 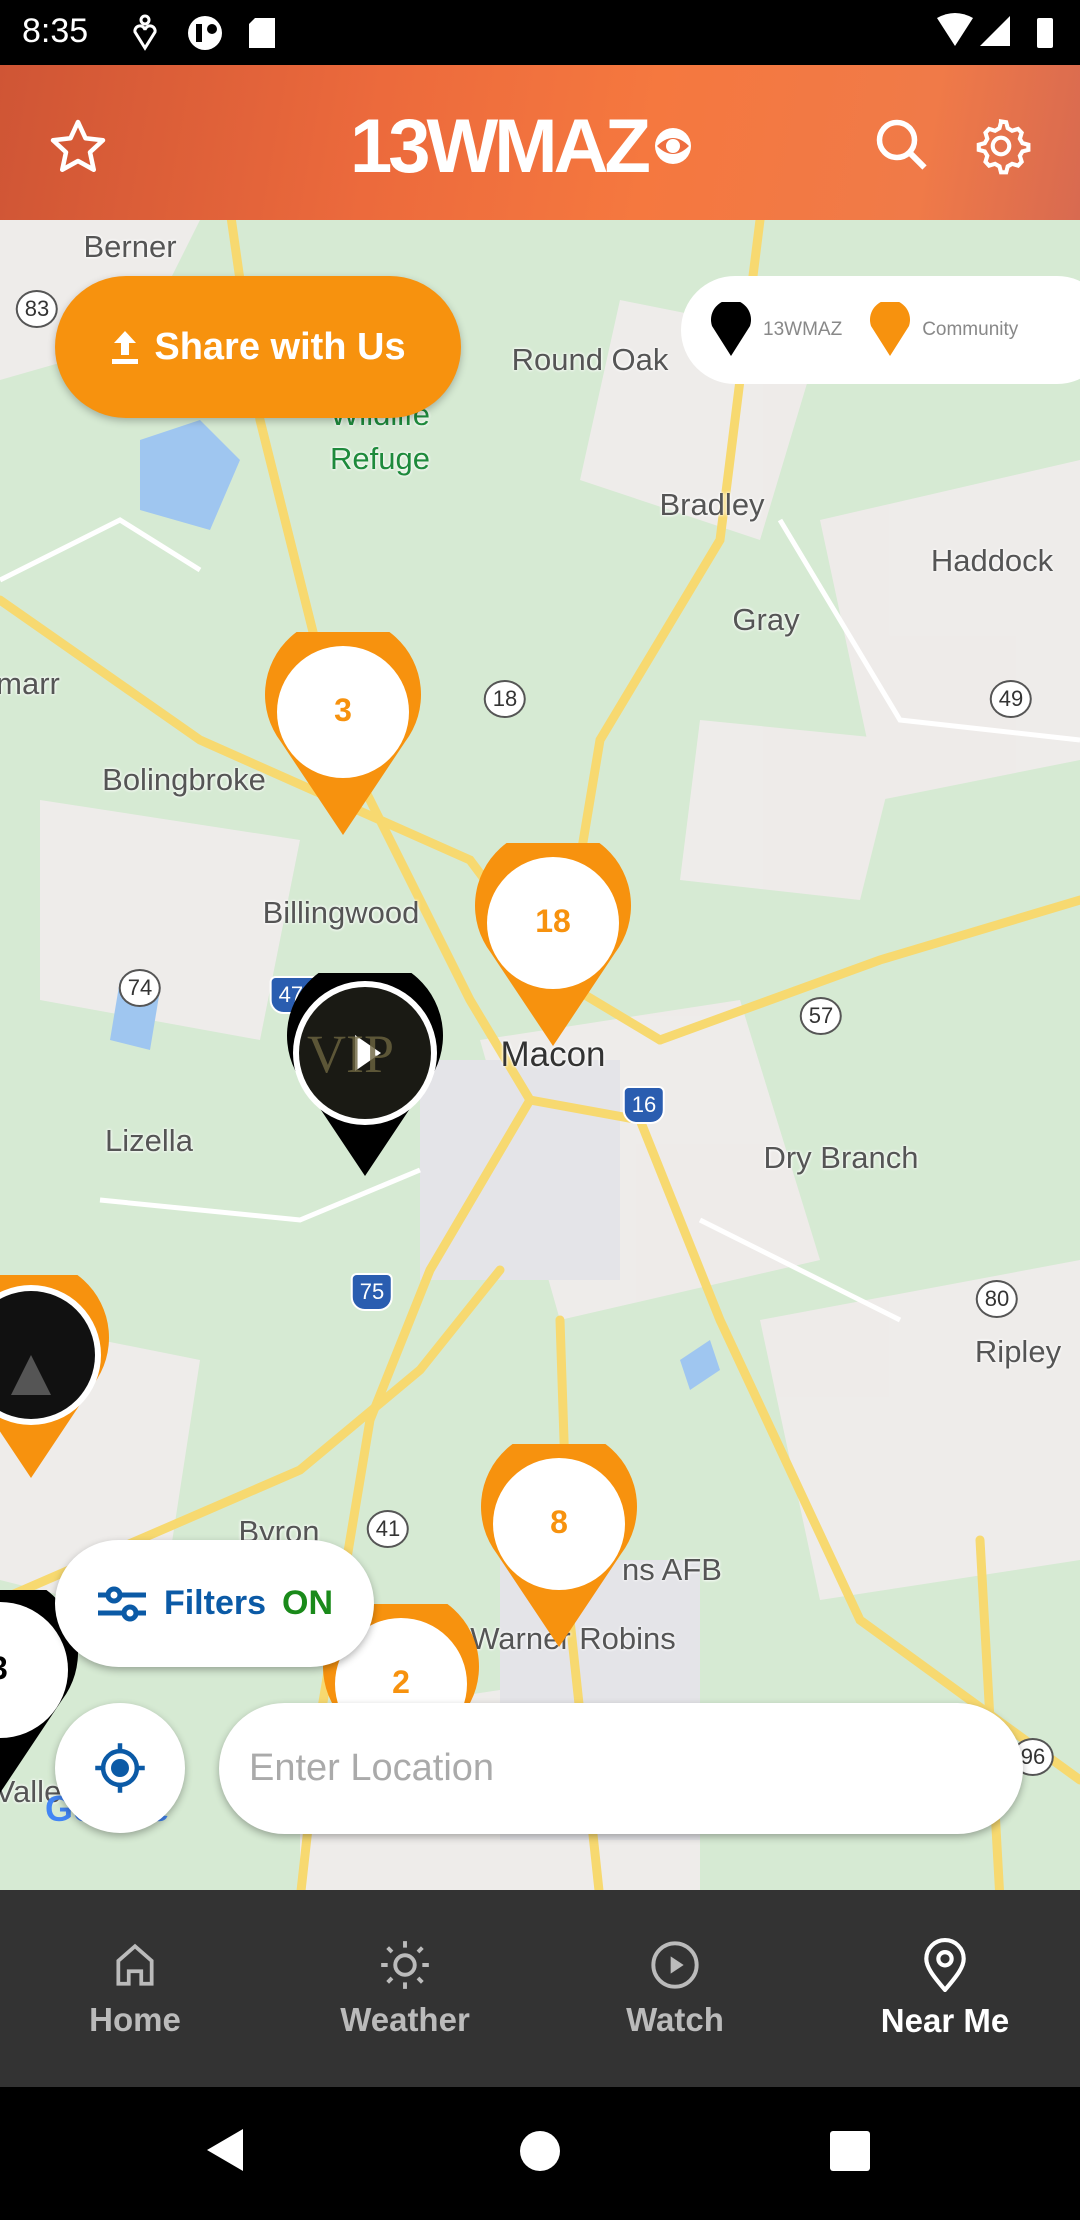 I want to click on crosshair-icon, so click(x=120, y=1768).